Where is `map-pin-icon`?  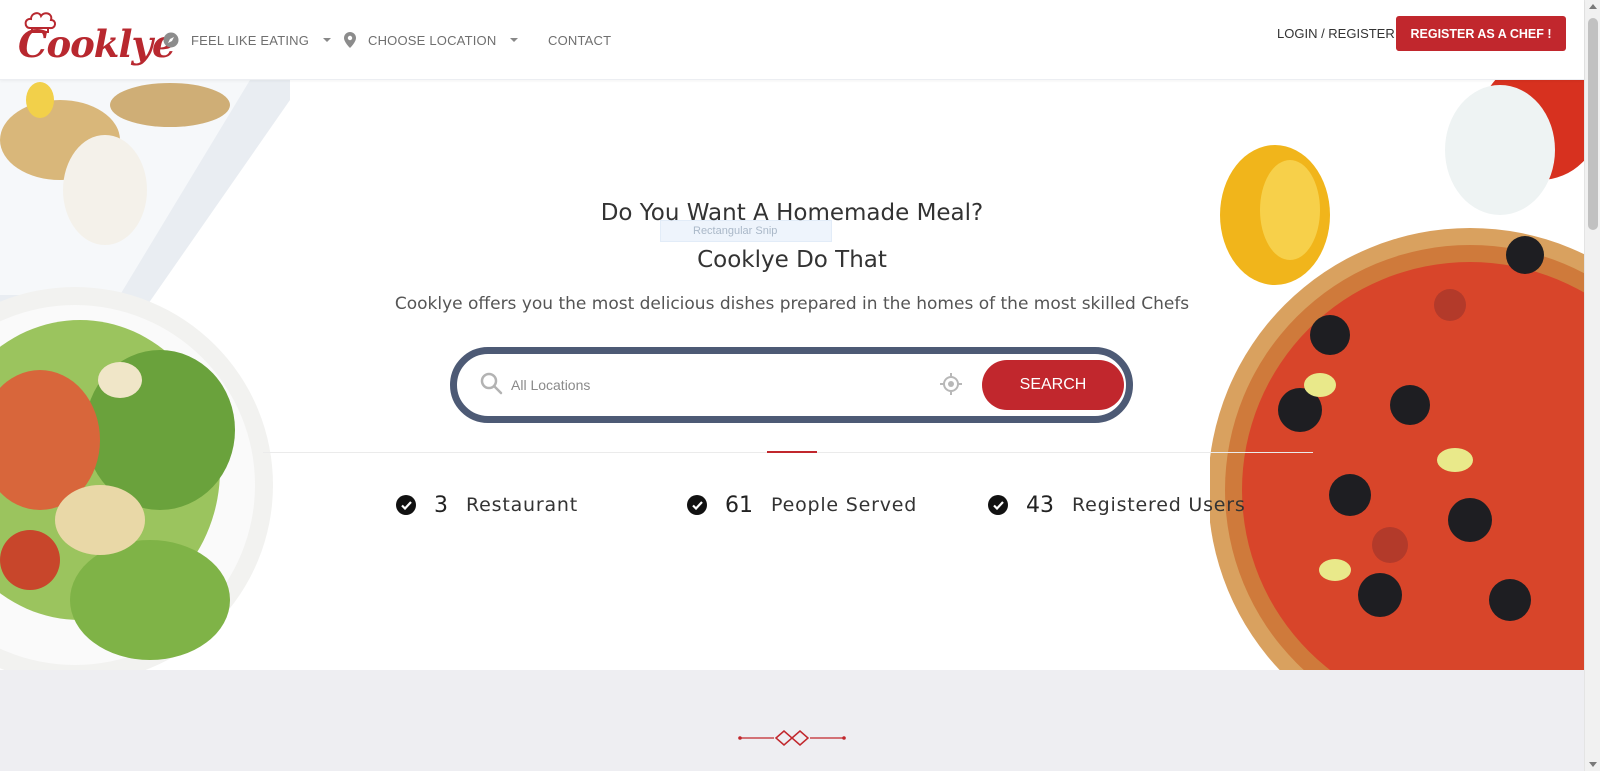
map-pin-icon is located at coordinates (350, 40).